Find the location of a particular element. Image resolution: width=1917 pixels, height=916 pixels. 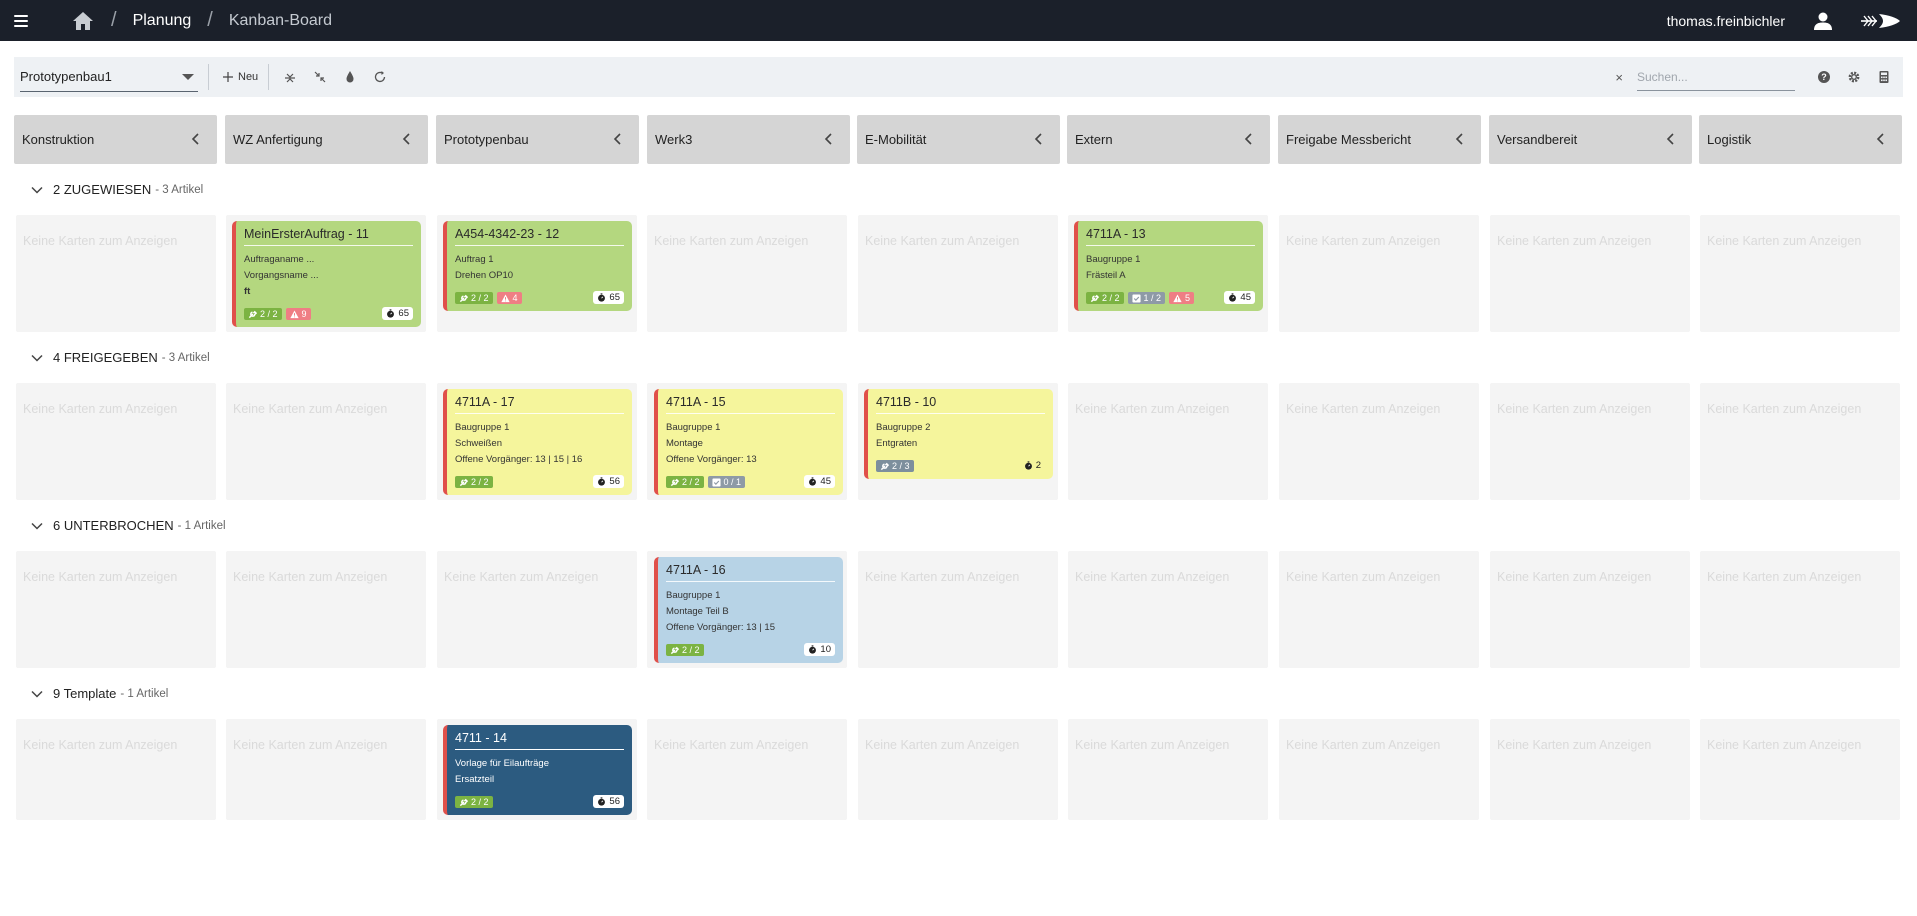

card-title: 4711A - 13 is located at coordinates (1170, 236).